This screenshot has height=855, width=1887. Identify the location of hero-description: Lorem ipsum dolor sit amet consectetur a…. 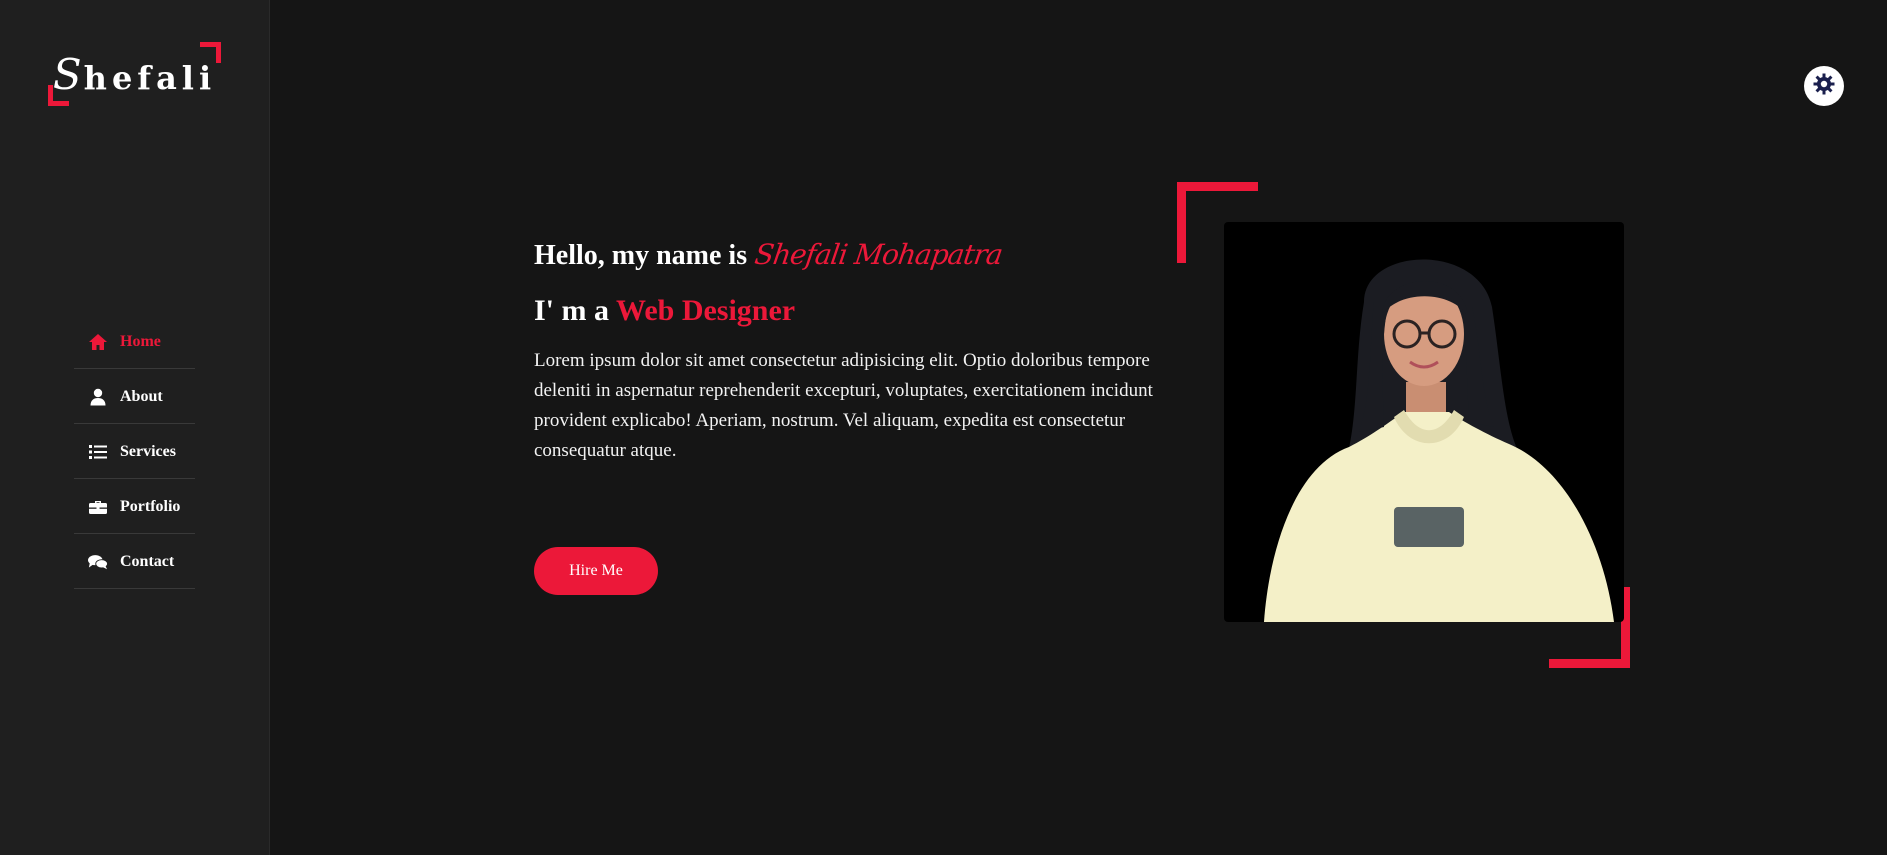
(843, 405).